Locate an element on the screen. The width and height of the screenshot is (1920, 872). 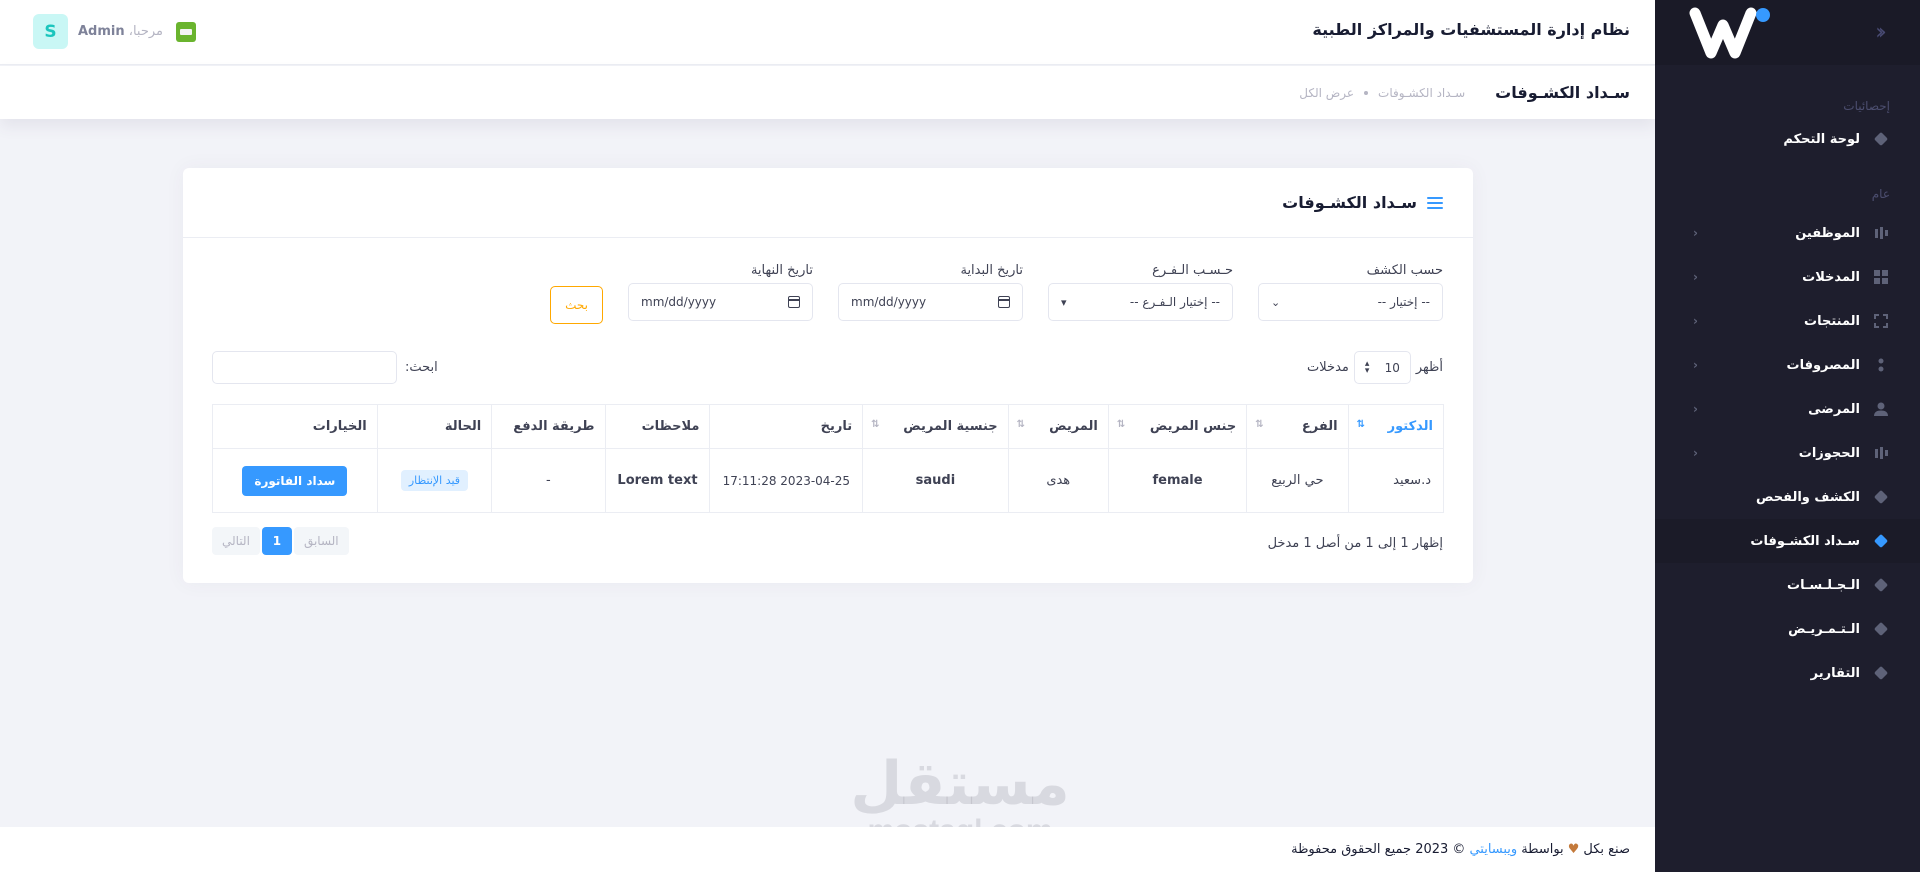
chevron-down-icon: ⌄ is located at coordinates (1276, 302).